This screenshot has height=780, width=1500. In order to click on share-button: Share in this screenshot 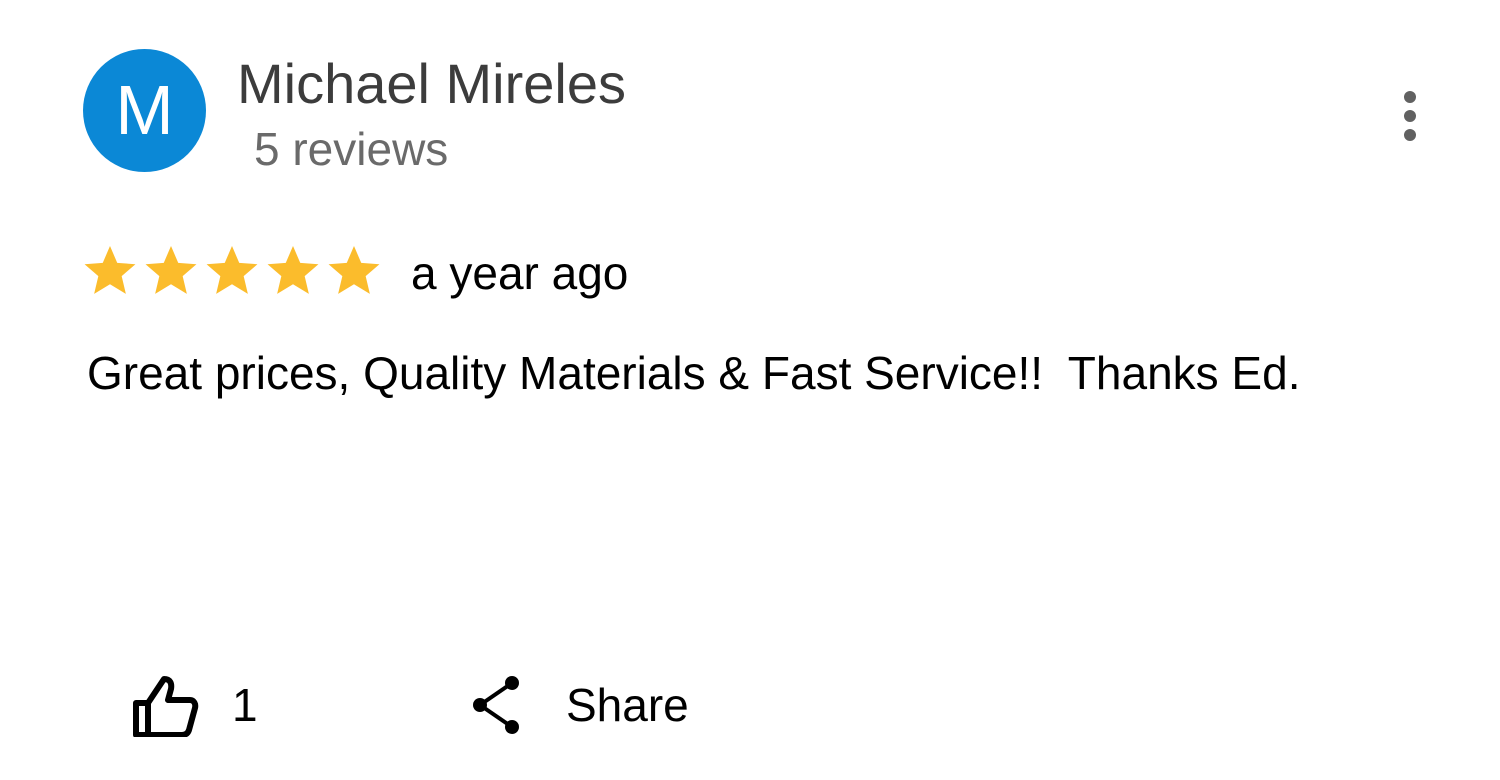, I will do `click(579, 705)`.